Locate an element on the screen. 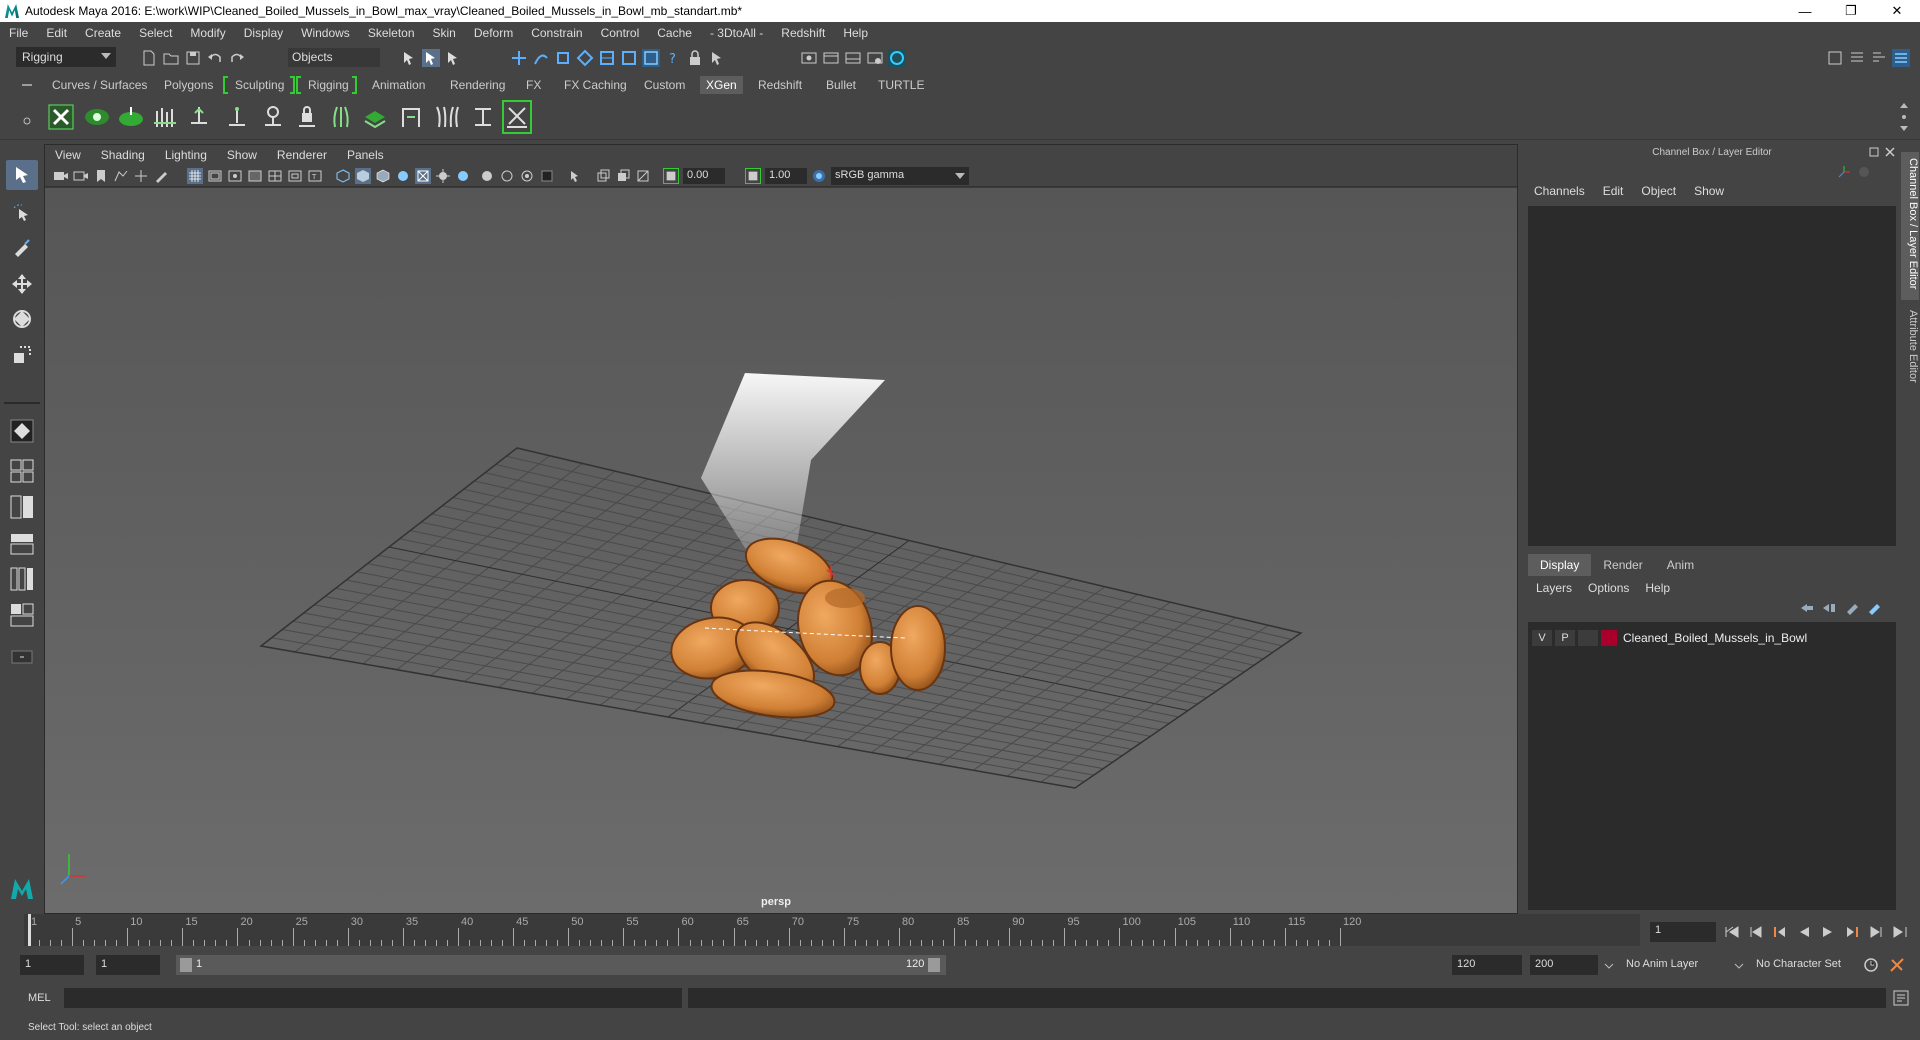 The image size is (1920, 1040). layout-two-view-icon is located at coordinates (22, 507).